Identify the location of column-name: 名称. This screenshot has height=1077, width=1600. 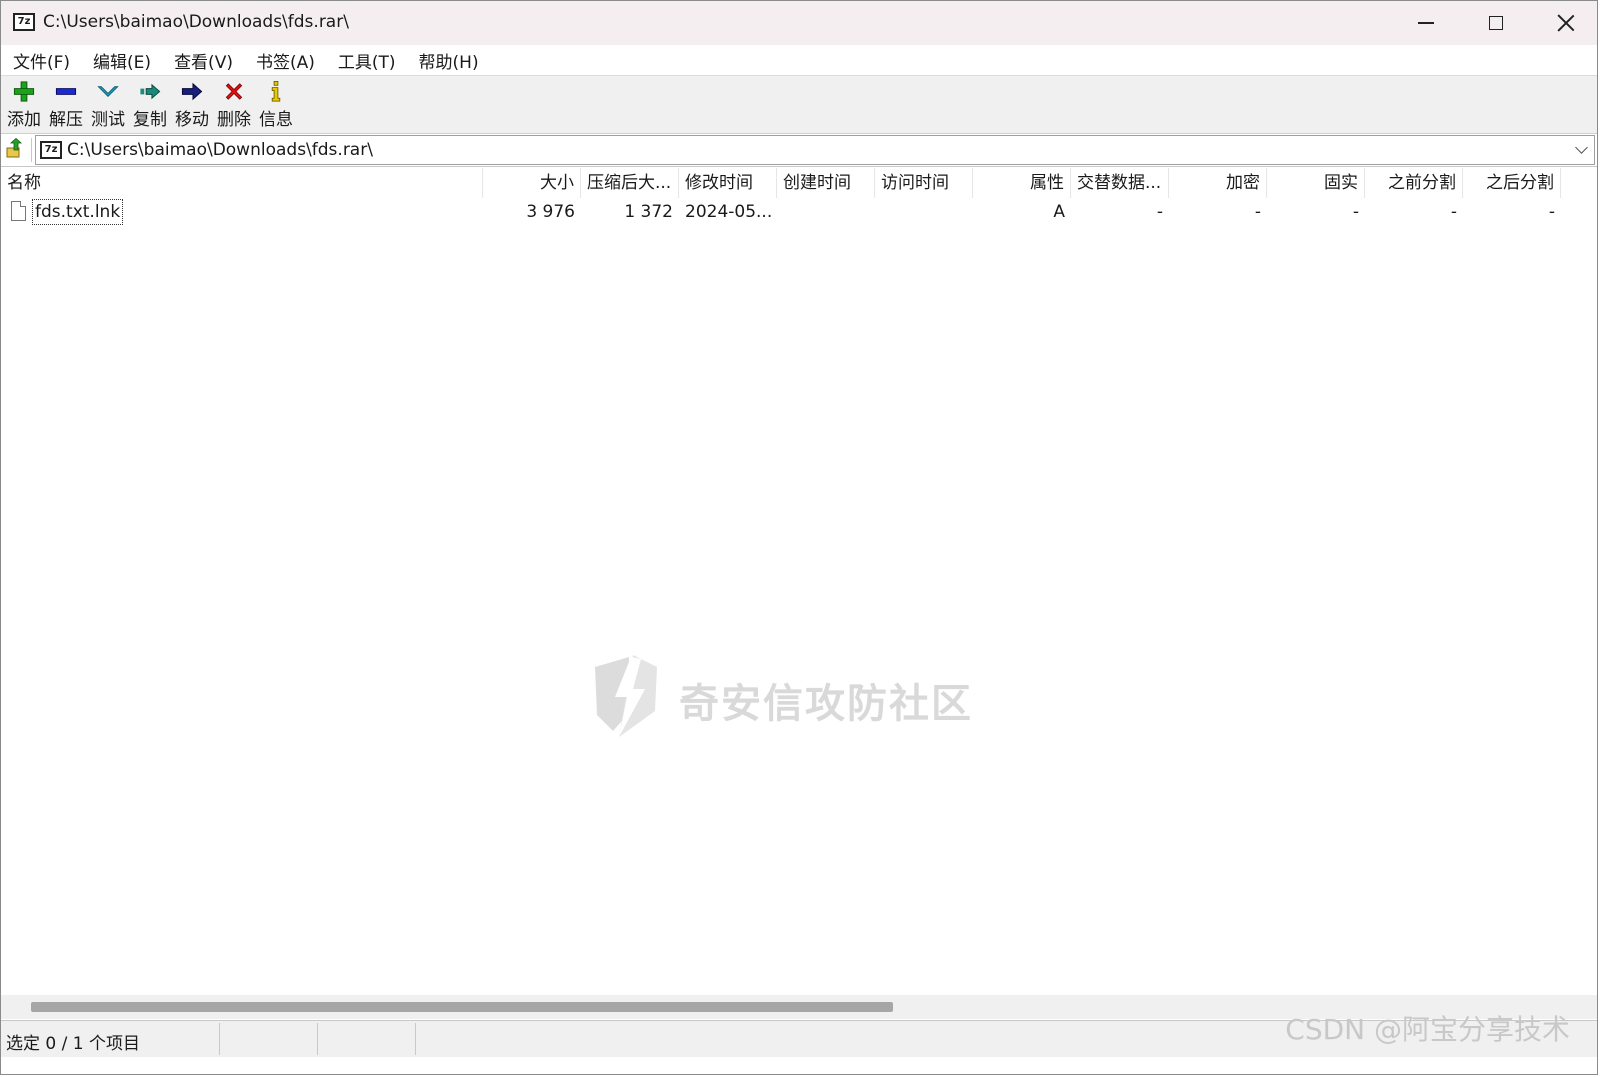
(242, 183).